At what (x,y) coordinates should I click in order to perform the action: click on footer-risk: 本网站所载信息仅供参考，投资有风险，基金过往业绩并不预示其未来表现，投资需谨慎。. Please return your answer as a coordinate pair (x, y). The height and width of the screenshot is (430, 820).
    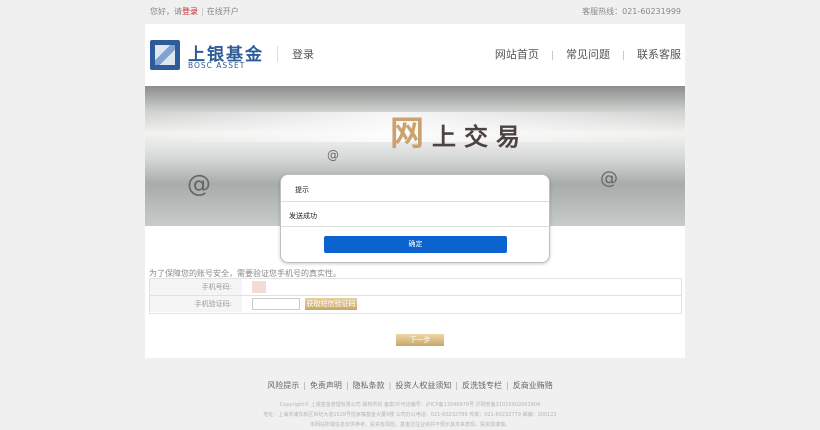
    Looking at the image, I should click on (409, 425).